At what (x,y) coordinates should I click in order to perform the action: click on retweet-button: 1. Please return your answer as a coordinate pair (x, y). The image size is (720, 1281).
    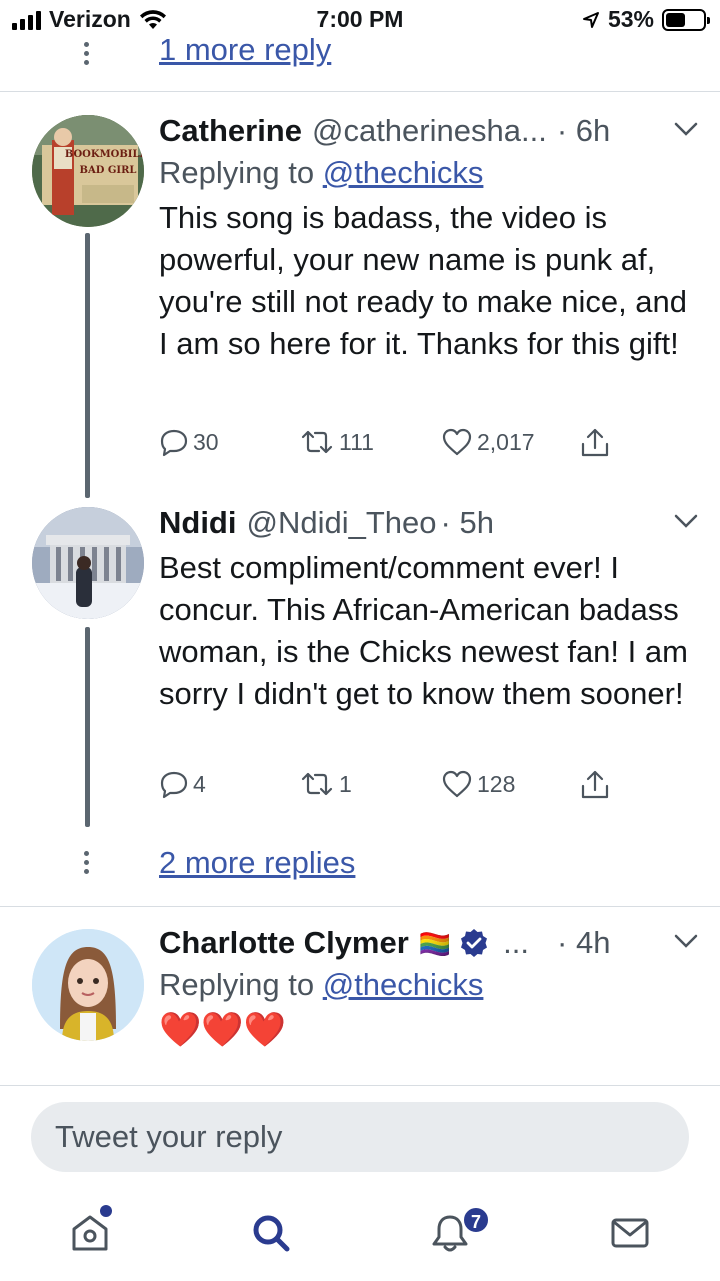
    Looking at the image, I should click on (325, 784).